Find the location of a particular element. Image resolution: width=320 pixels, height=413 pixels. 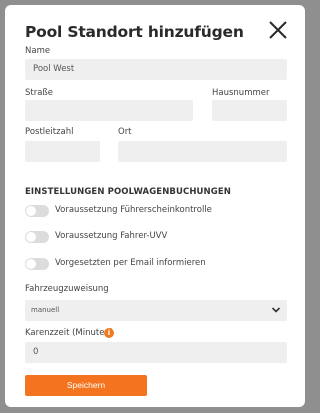

info-icon: i is located at coordinates (109, 333).